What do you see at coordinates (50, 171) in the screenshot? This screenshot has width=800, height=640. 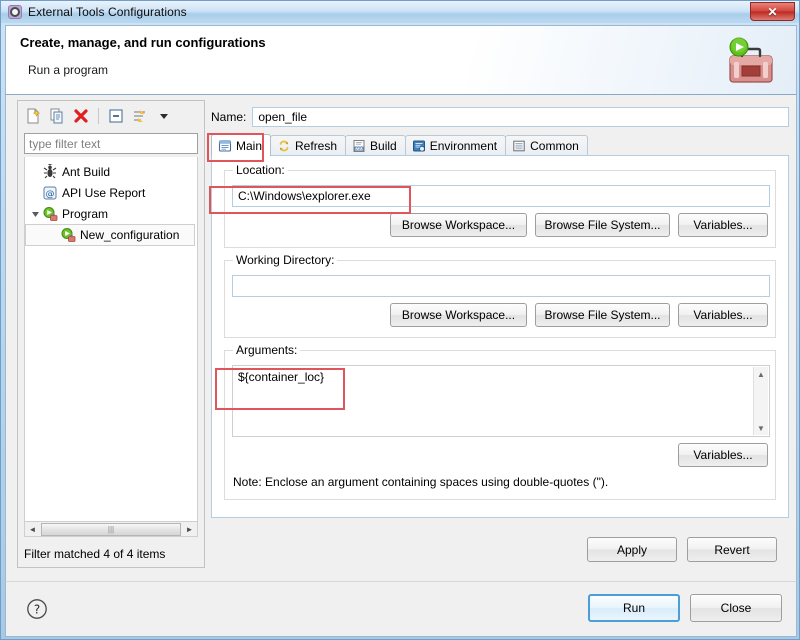 I see `ant-build-icon` at bounding box center [50, 171].